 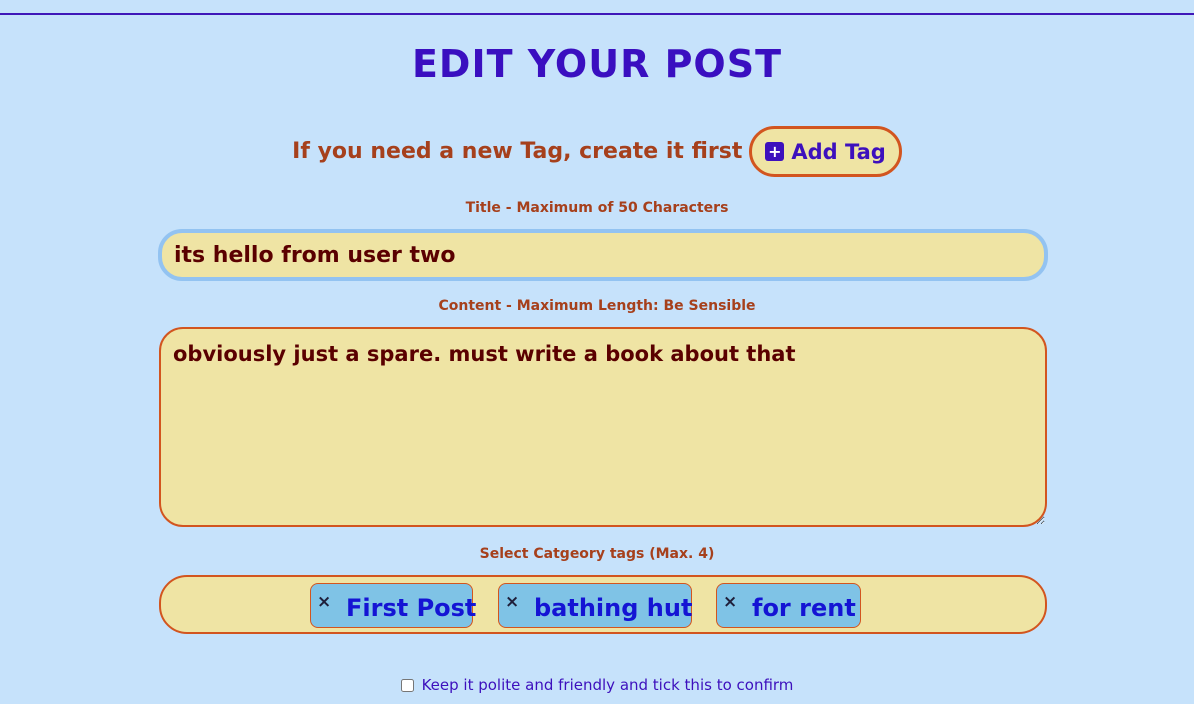 What do you see at coordinates (613, 608) in the screenshot?
I see `tag-chip-label: bathing hut` at bounding box center [613, 608].